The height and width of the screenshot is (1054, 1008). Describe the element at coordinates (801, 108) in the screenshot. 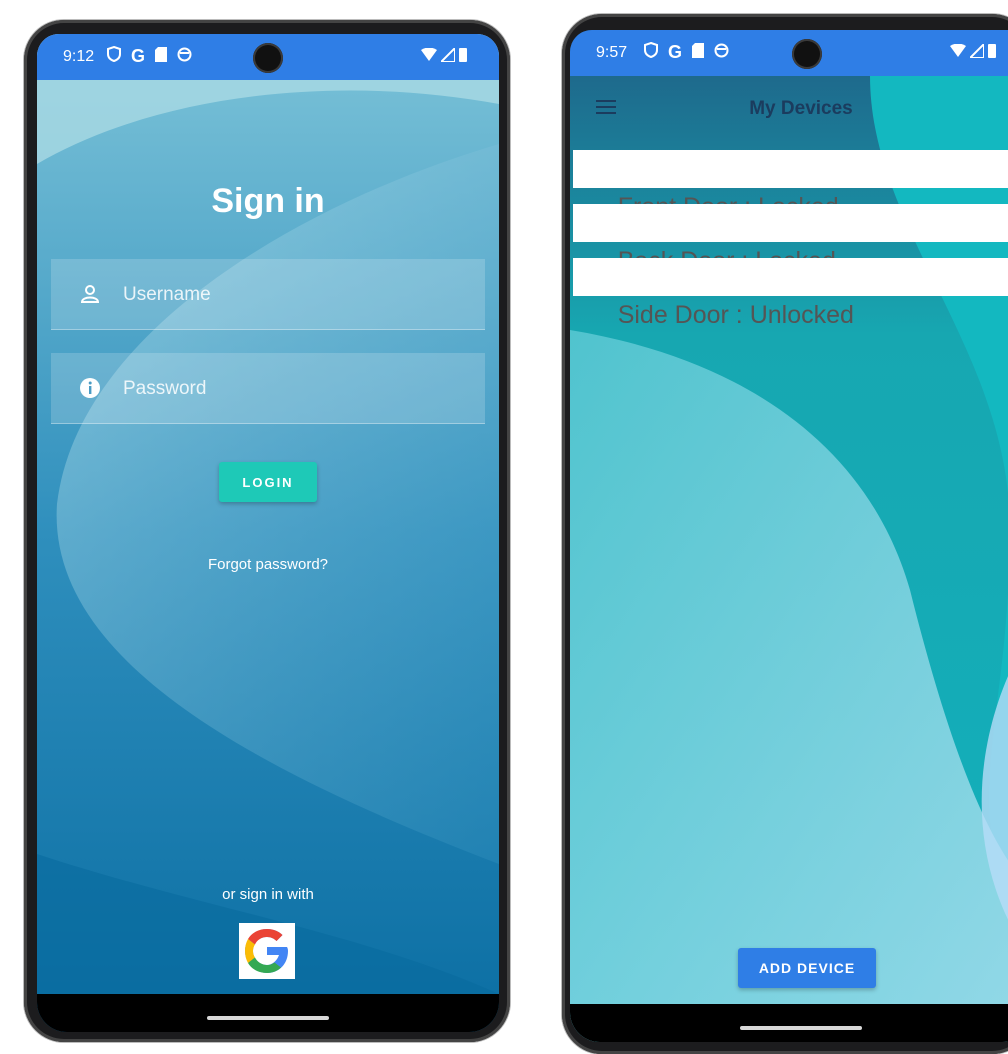

I see `page-title: My Devices` at that location.